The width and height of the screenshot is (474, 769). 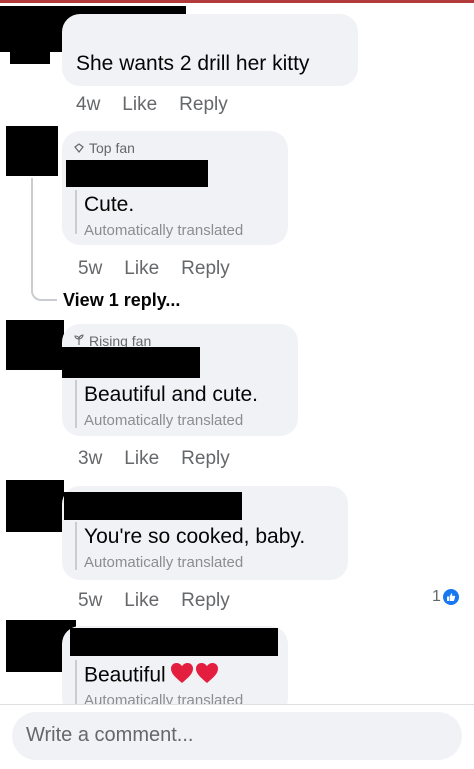 What do you see at coordinates (171, 394) in the screenshot?
I see `comment-text: Beautiful and cute.` at bounding box center [171, 394].